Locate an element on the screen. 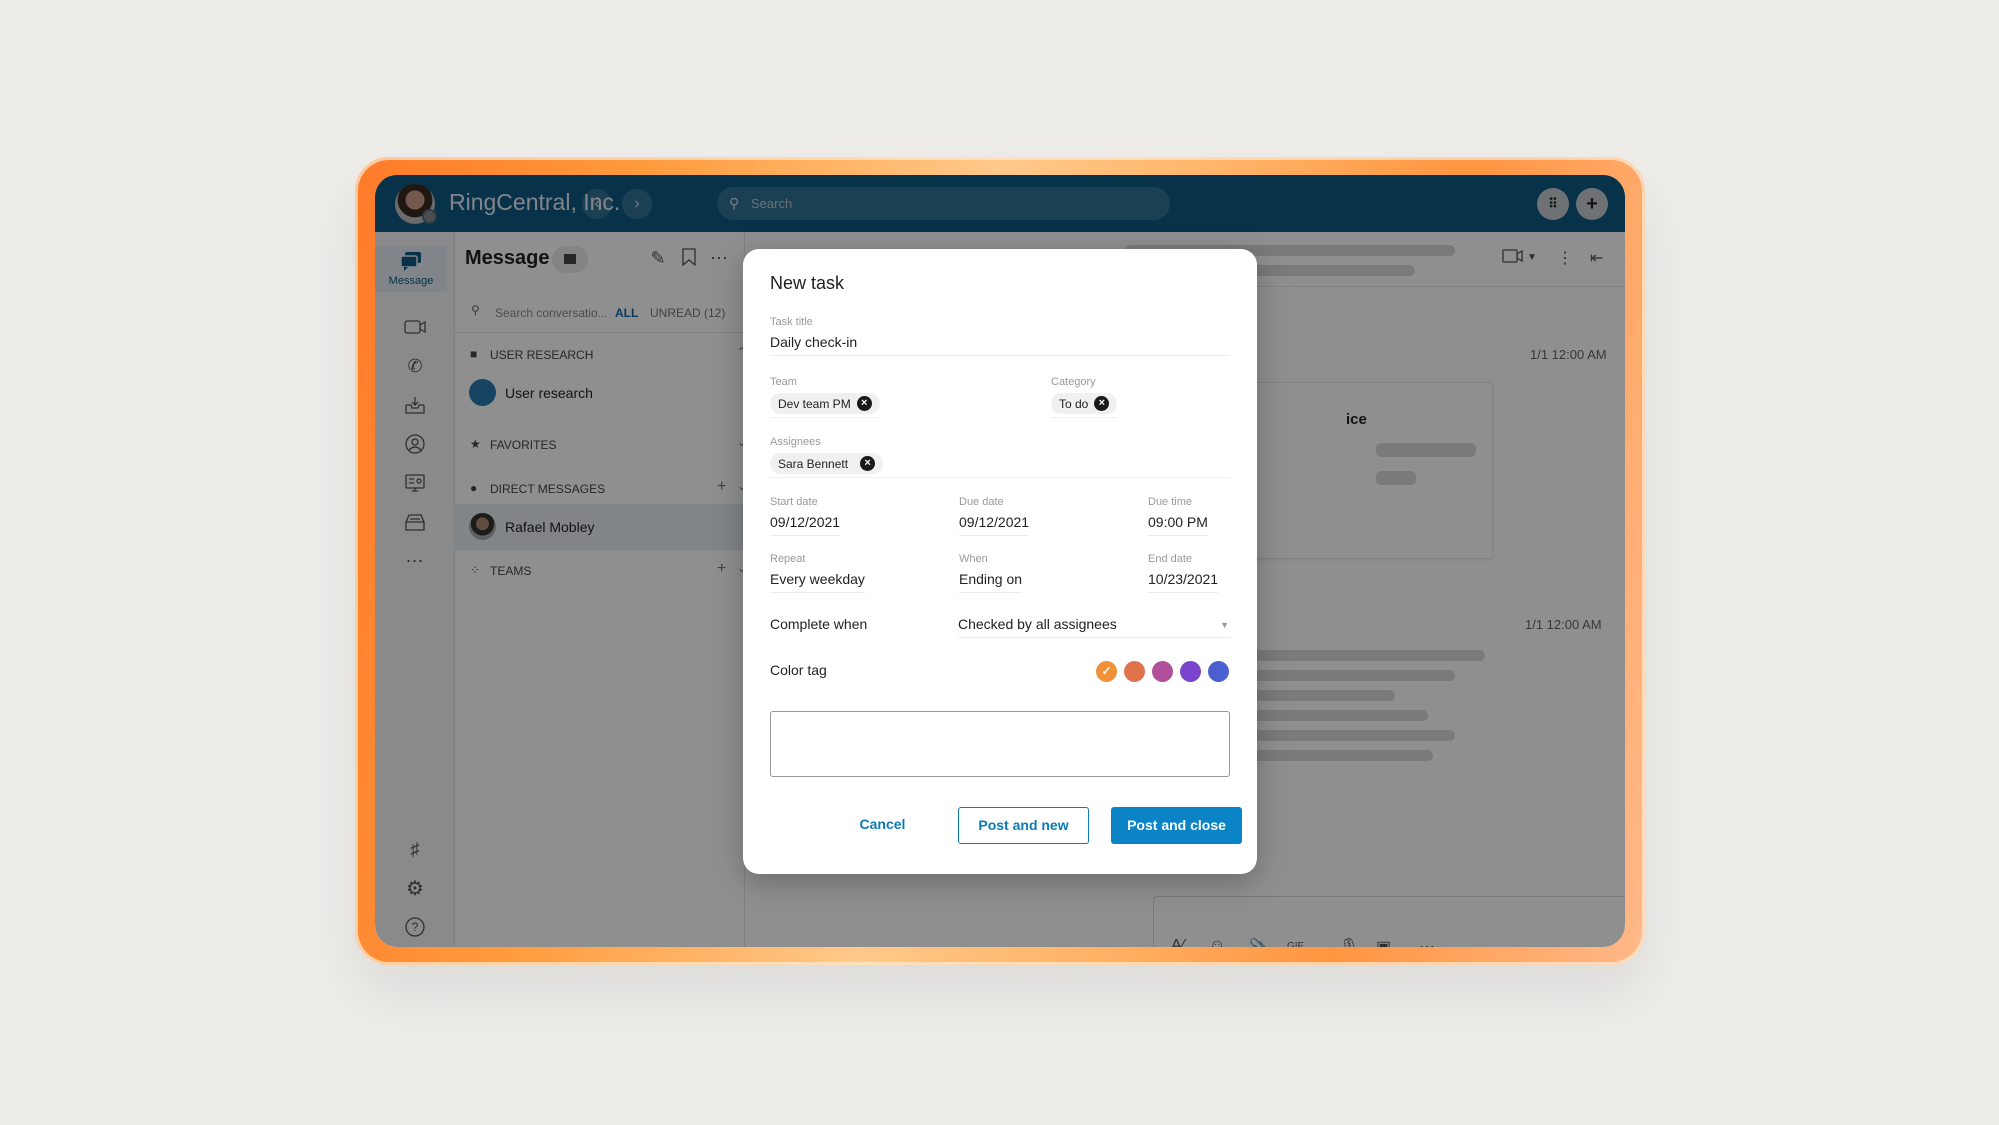 The height and width of the screenshot is (1125, 1999). color-tag-coral is located at coordinates (1134, 671).